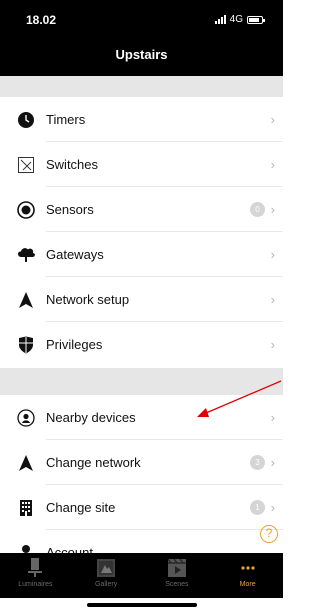 Image resolution: width=320 pixels, height=614 pixels. Describe the element at coordinates (141, 19) in the screenshot. I see `status-bar: 18.02 4G` at that location.